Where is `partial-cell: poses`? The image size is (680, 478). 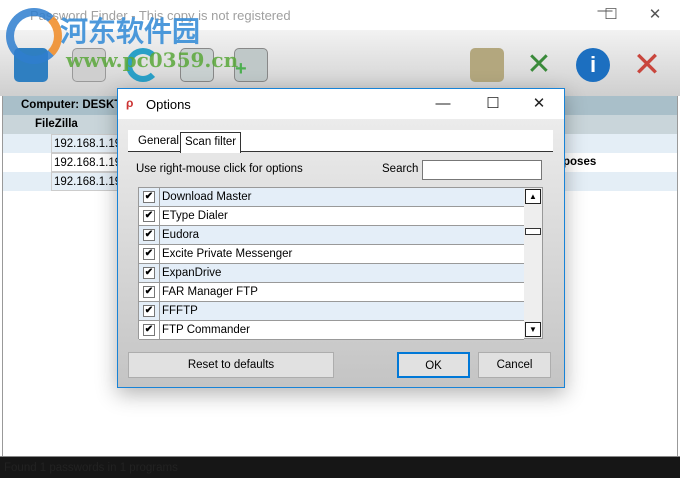
partial-cell: poses is located at coordinates (580, 162).